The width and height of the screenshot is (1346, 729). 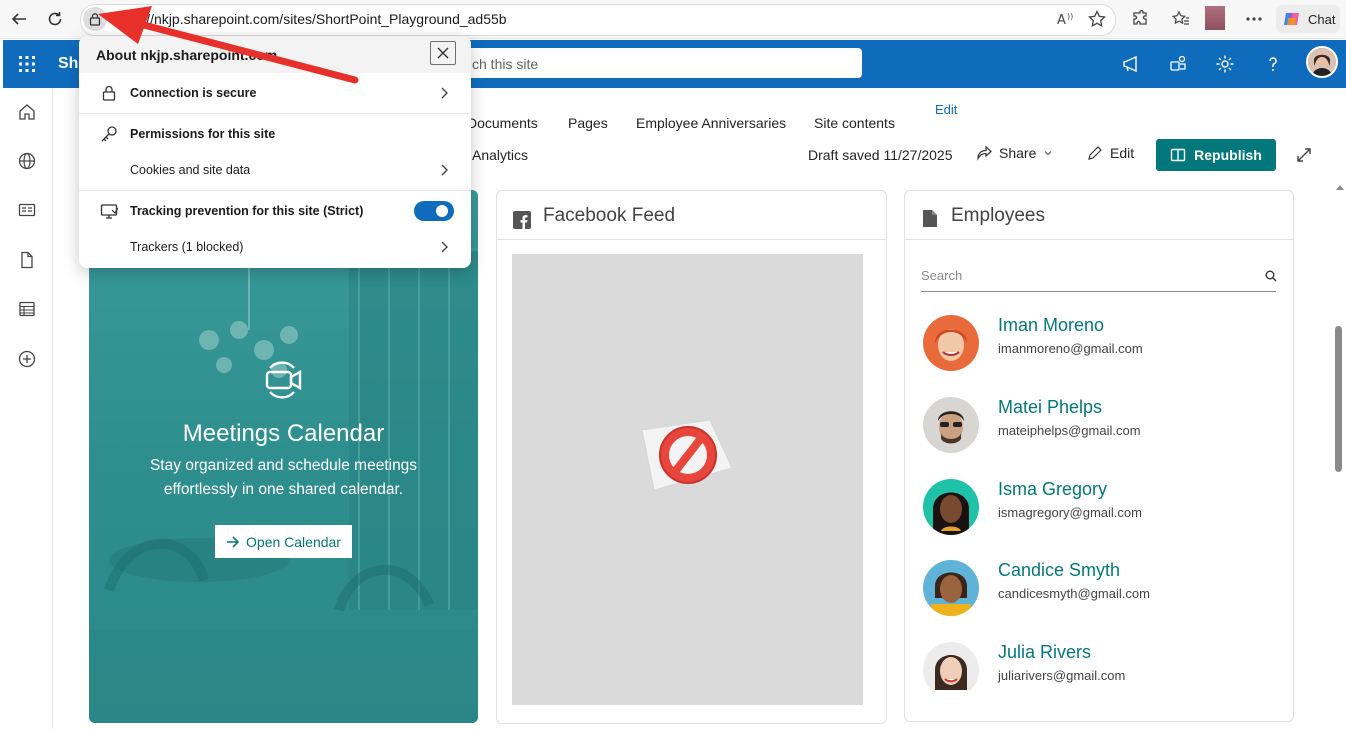 I want to click on nav-documents: Documents, so click(x=502, y=123).